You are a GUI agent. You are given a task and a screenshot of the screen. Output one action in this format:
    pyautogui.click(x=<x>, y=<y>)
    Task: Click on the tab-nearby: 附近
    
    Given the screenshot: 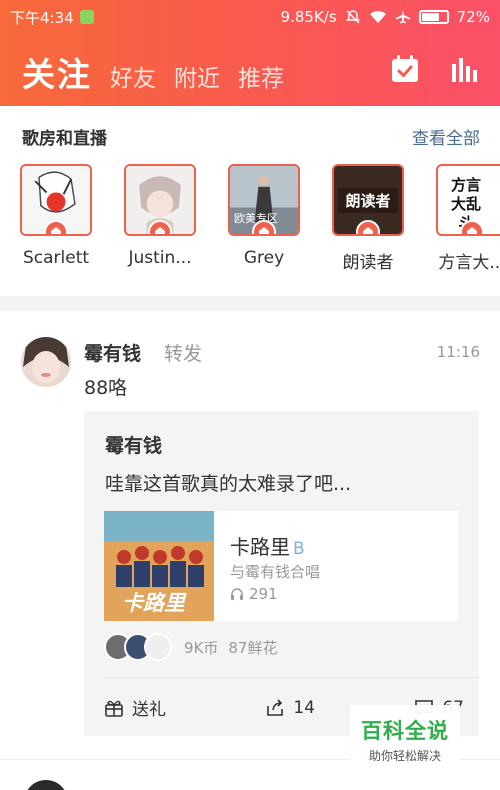 What is the action you would take?
    pyautogui.click(x=197, y=76)
    